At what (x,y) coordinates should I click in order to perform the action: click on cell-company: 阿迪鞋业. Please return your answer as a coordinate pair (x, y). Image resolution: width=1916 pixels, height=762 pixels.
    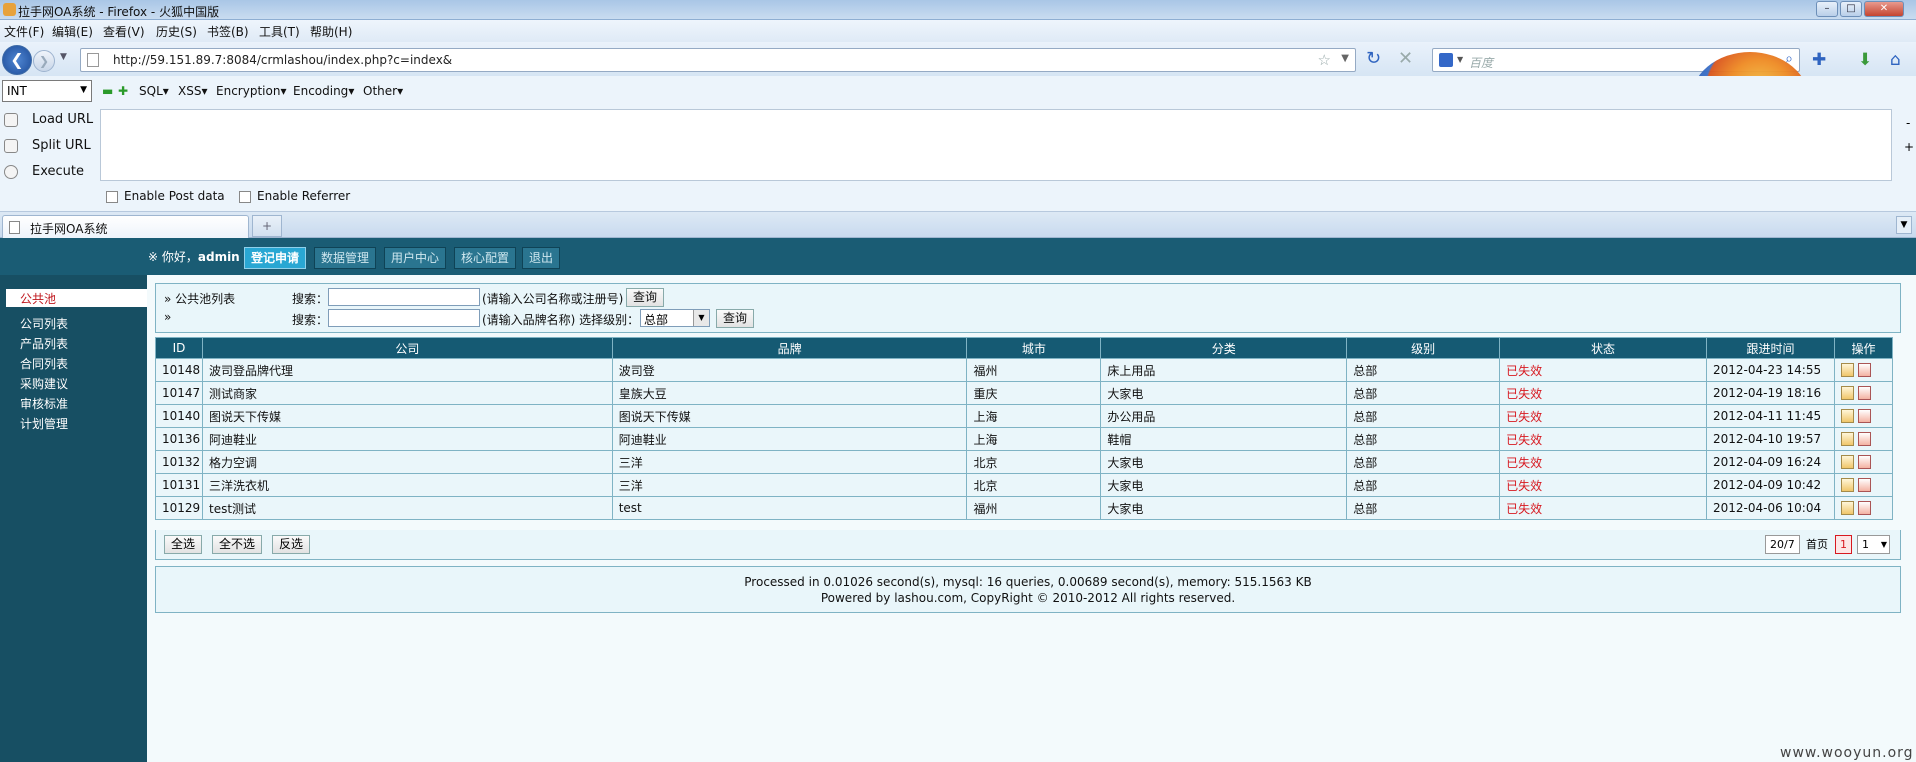
    Looking at the image, I should click on (407, 439).